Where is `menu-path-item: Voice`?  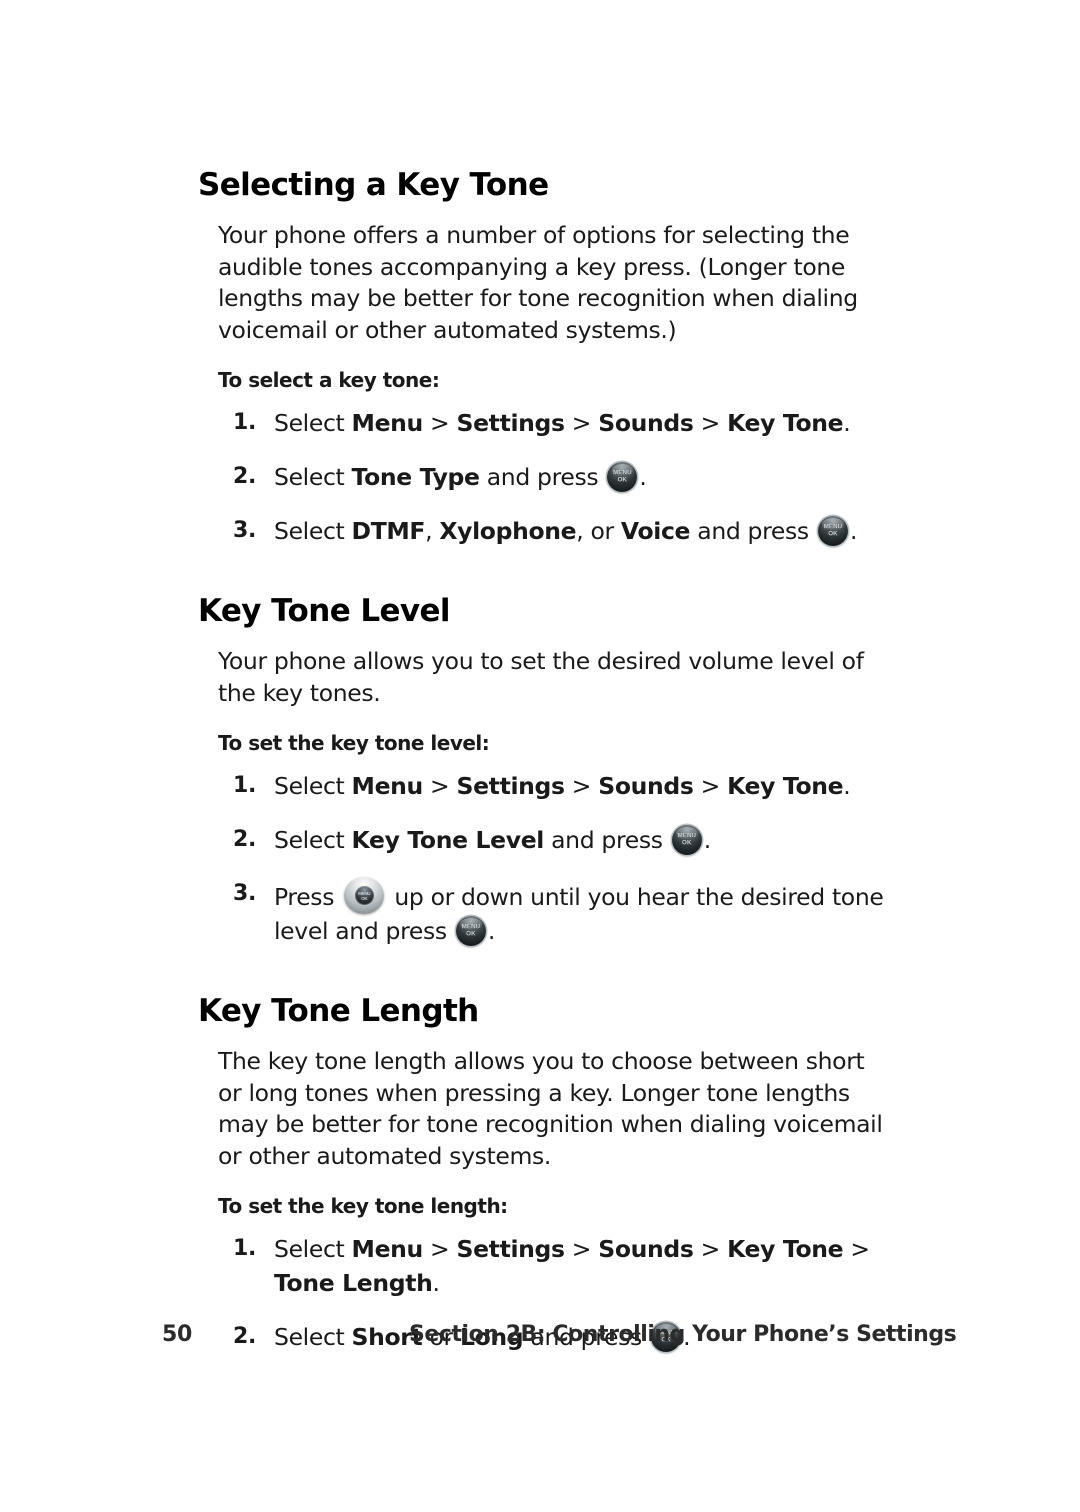 menu-path-item: Voice is located at coordinates (655, 531).